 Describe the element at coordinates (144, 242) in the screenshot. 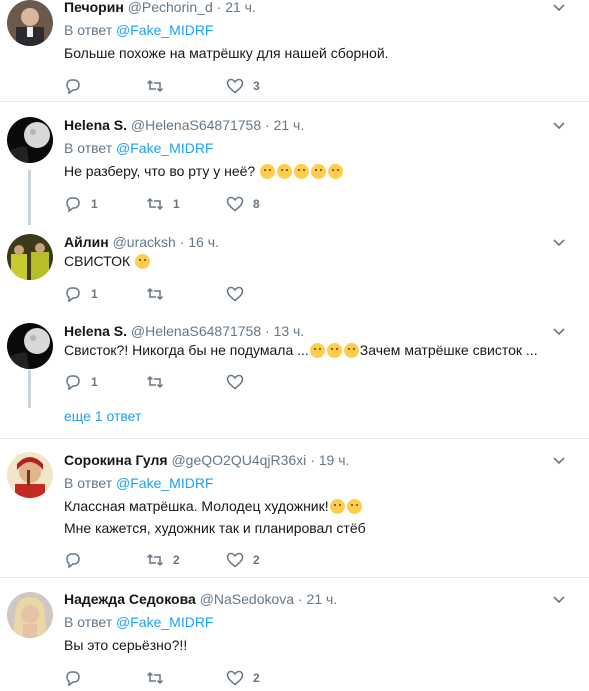

I see `author-handle: @uracksh` at that location.